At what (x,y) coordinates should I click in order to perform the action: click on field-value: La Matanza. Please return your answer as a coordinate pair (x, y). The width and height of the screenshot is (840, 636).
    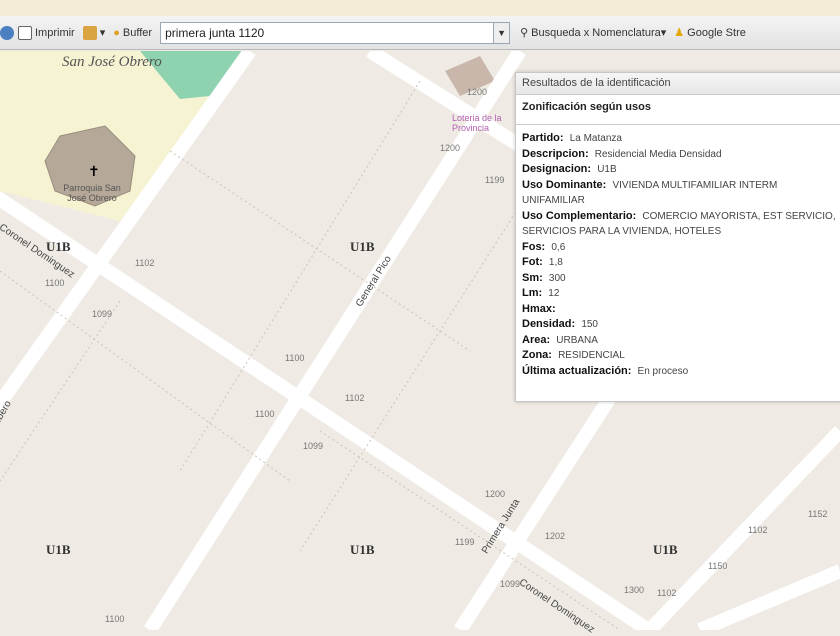
    Looking at the image, I should click on (595, 138).